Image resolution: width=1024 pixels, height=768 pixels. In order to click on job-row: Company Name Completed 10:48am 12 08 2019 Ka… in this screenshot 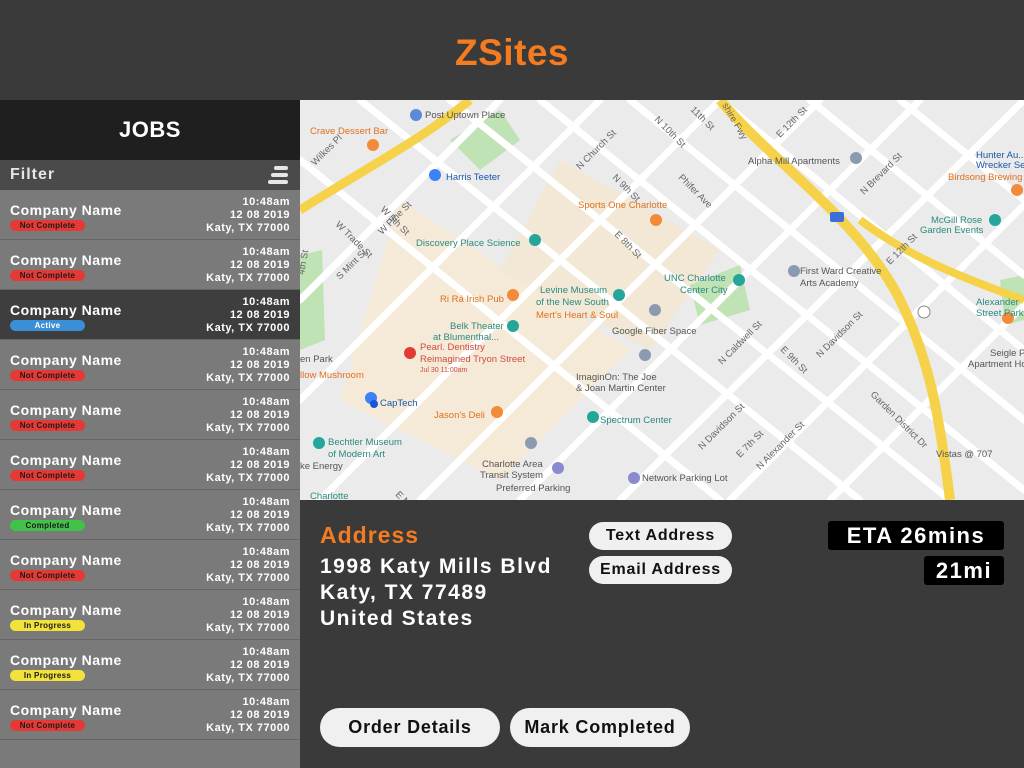, I will do `click(150, 515)`.